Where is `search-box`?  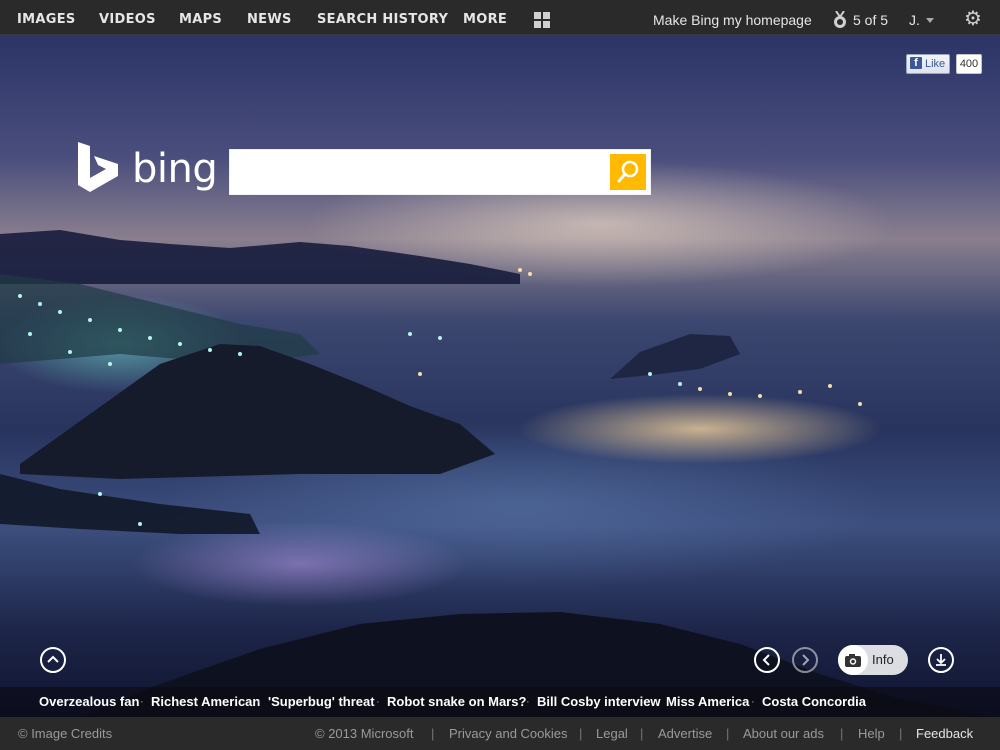 search-box is located at coordinates (440, 172).